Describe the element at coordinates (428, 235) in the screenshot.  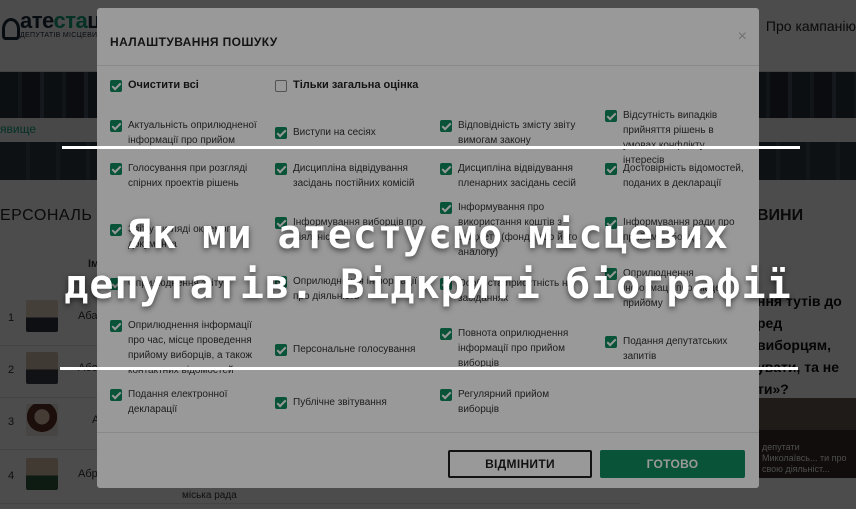
I see `headline-line-1: Як ми атестуємо місцевих` at that location.